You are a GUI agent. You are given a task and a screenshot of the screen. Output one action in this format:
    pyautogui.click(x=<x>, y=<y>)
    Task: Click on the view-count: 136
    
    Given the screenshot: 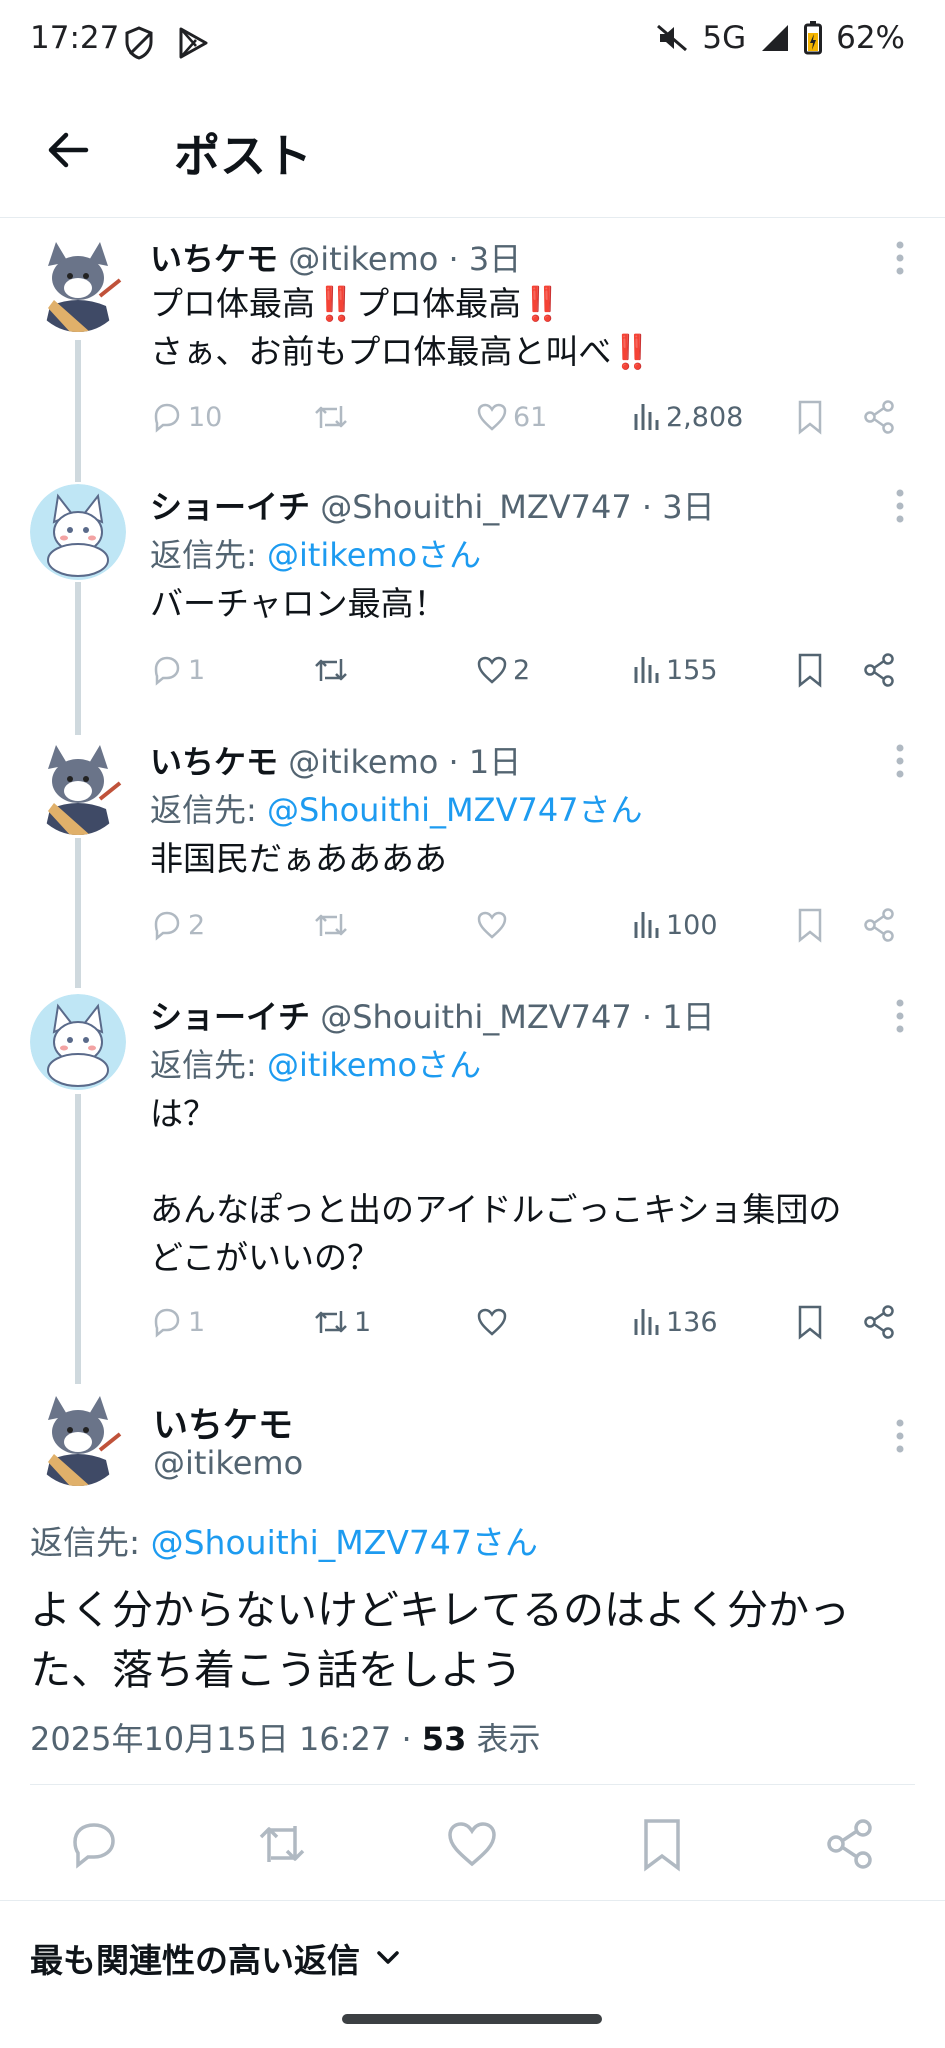 What is the action you would take?
    pyautogui.click(x=692, y=1322)
    